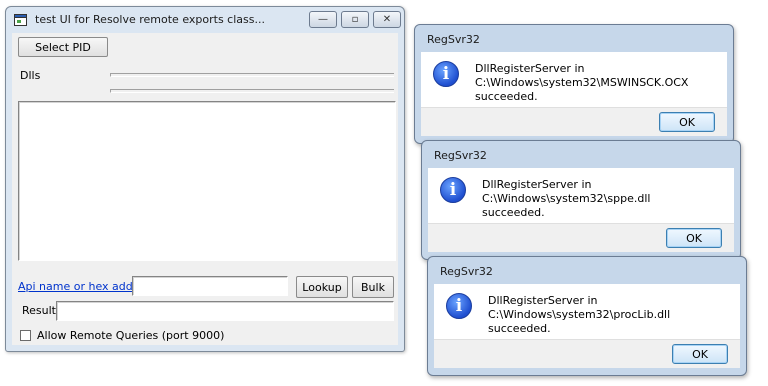 This screenshot has height=386, width=768. I want to click on allow-remote-checkbox, so click(25, 335).